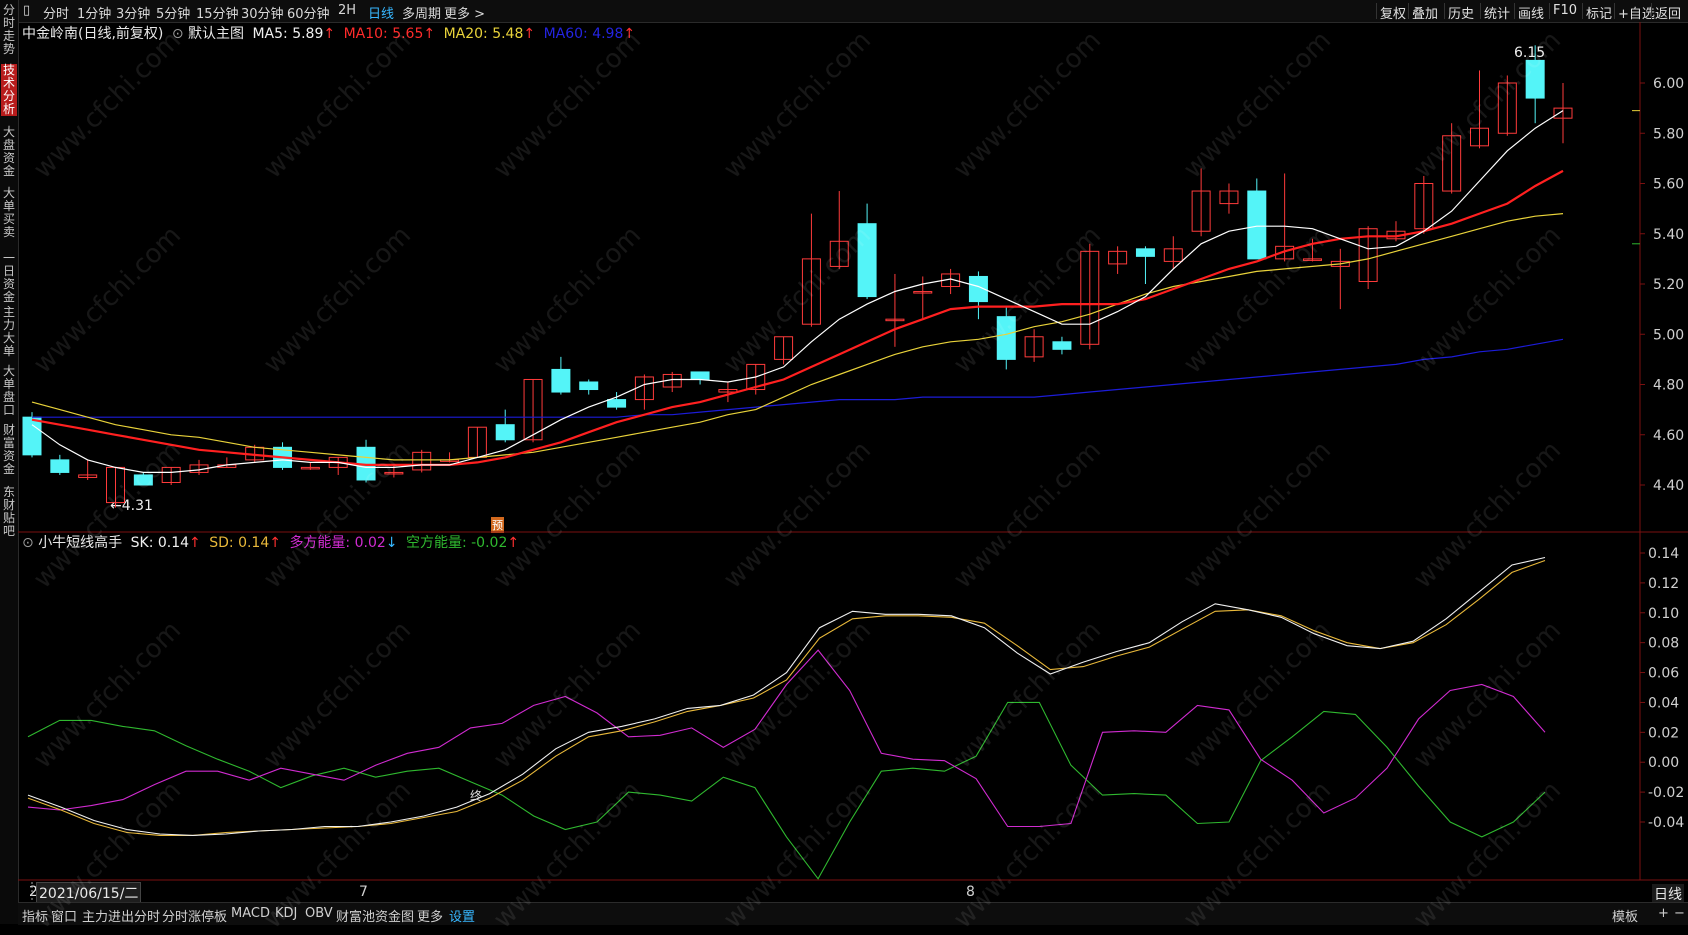 Image resolution: width=1688 pixels, height=935 pixels. Describe the element at coordinates (1668, 84) in the screenshot. I see `y-tick-label: 6.00` at that location.